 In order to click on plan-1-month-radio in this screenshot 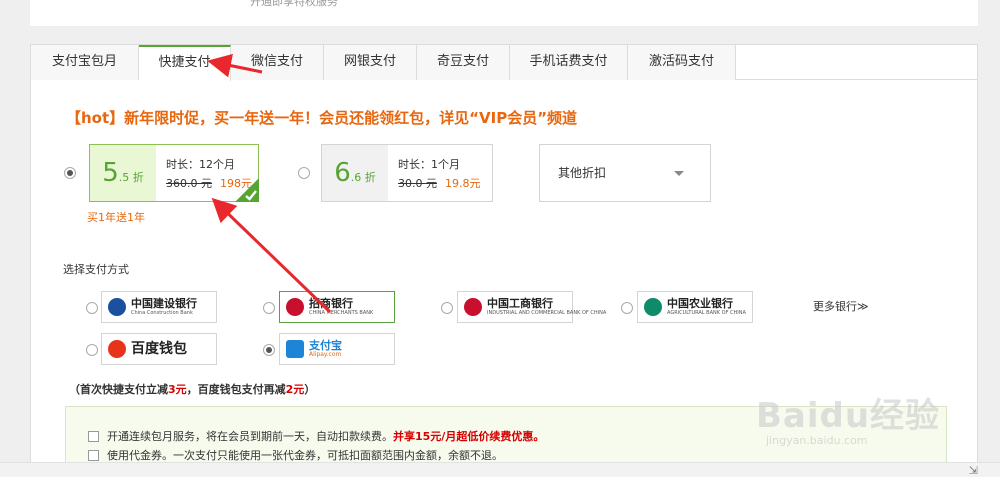, I will do `click(304, 173)`.